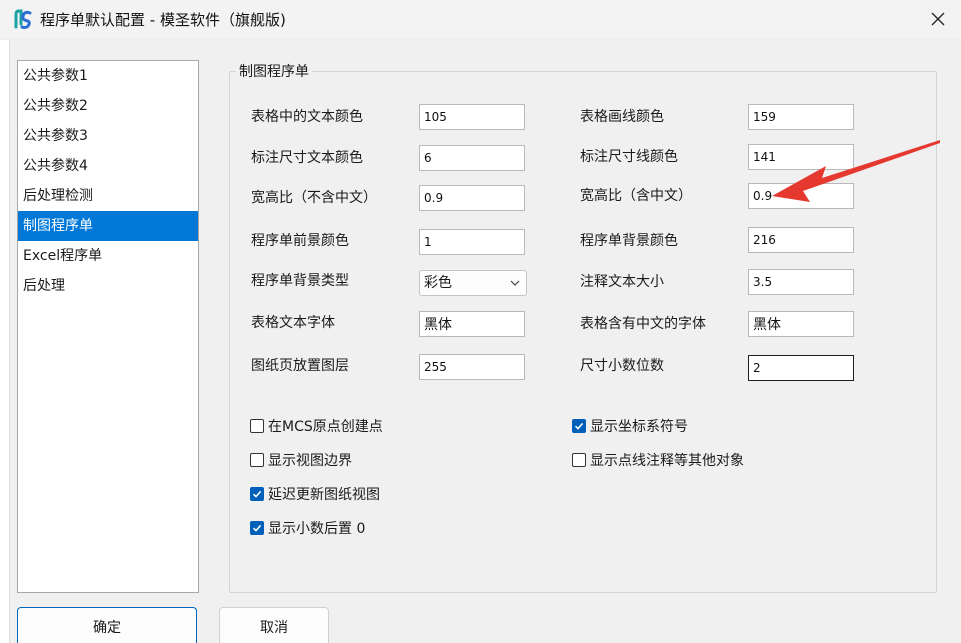 This screenshot has width=961, height=643. What do you see at coordinates (274, 625) in the screenshot?
I see `cancel-button: 取消` at bounding box center [274, 625].